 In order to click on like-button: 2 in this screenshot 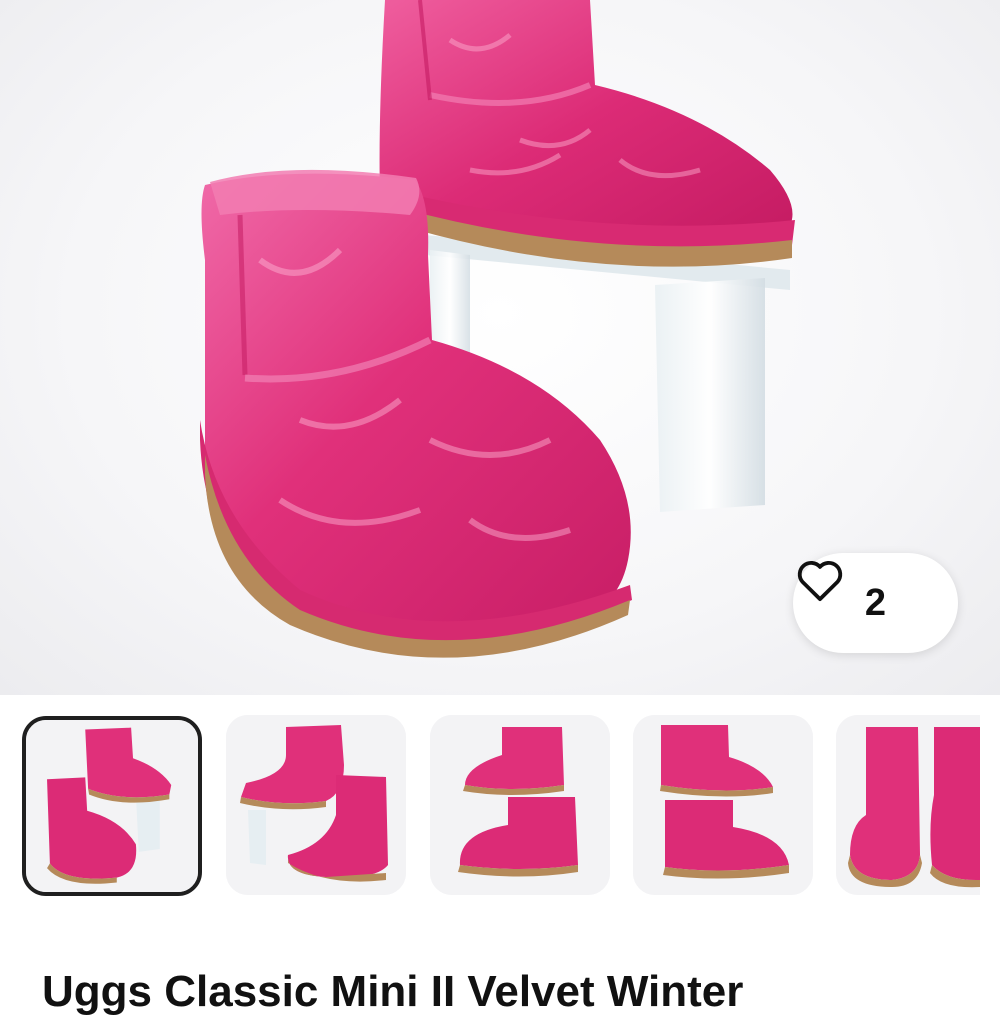, I will do `click(875, 603)`.